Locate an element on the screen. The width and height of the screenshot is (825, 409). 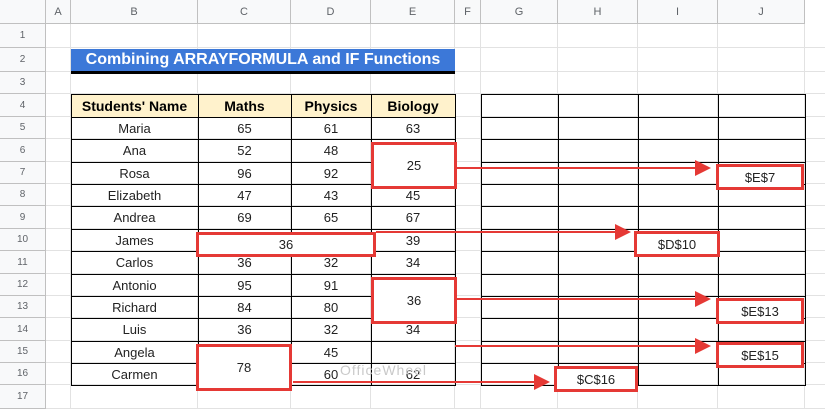
table-cell-biology: 67 is located at coordinates (413, 217).